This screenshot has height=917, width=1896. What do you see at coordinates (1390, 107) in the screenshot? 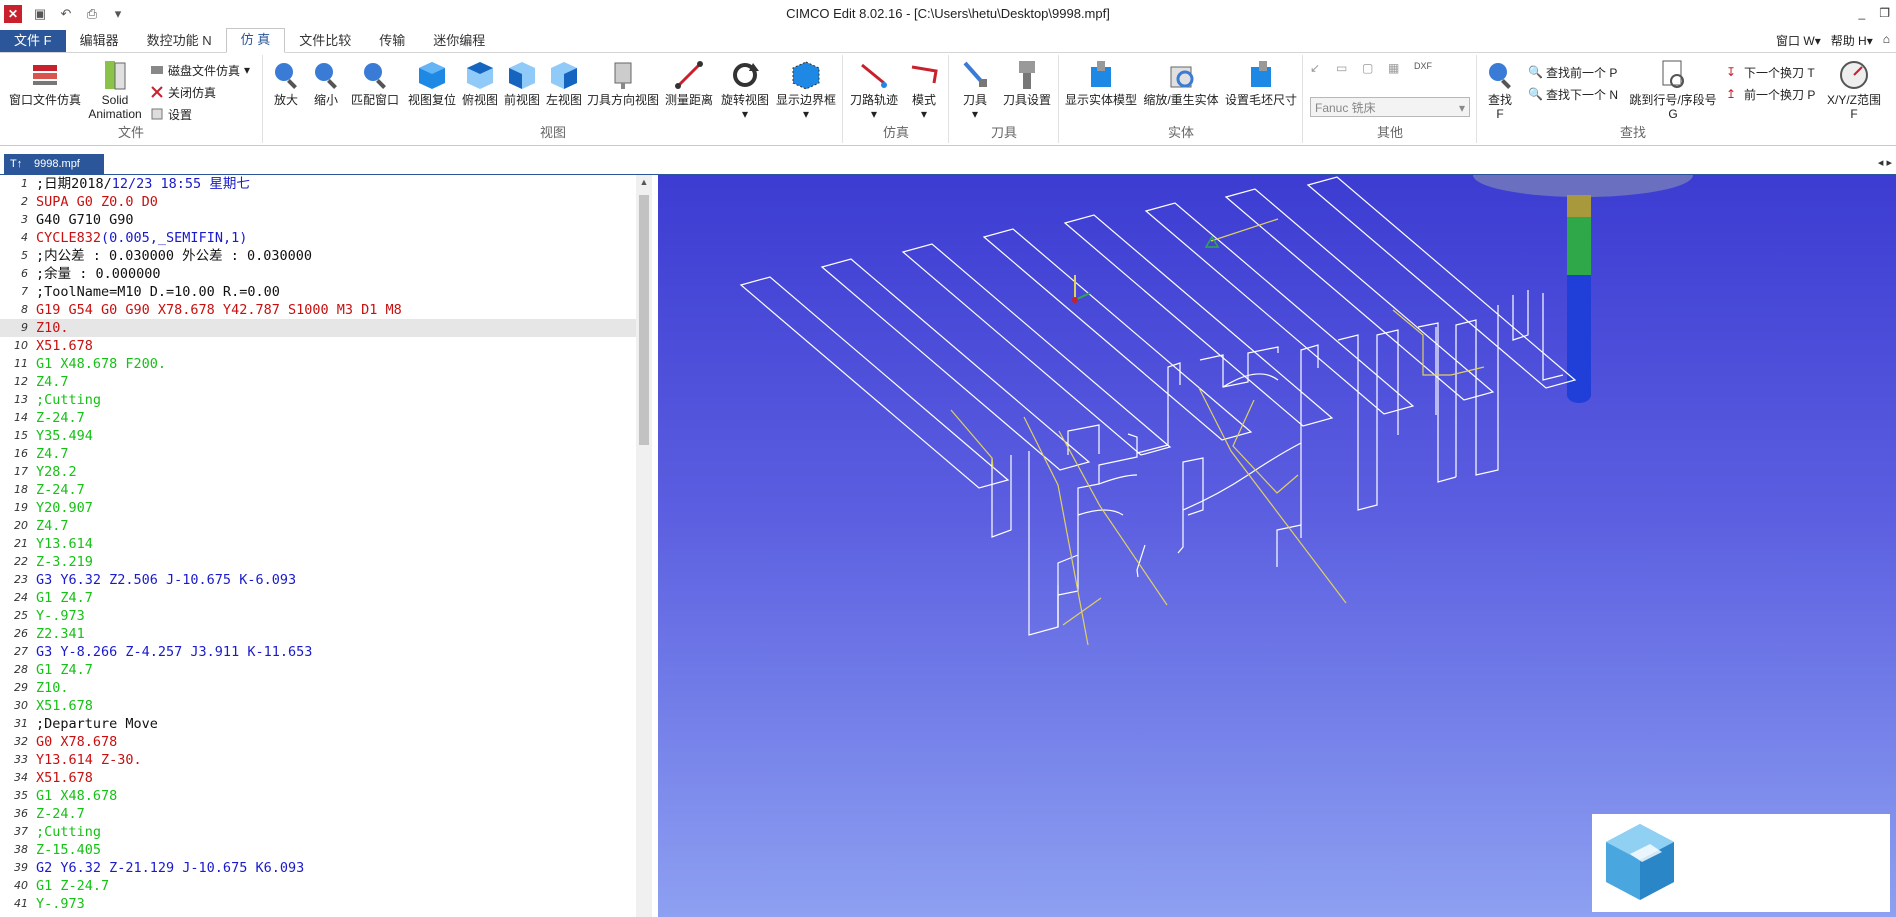
I see `machine-select: Fanuc 铣床 ▾` at bounding box center [1390, 107].